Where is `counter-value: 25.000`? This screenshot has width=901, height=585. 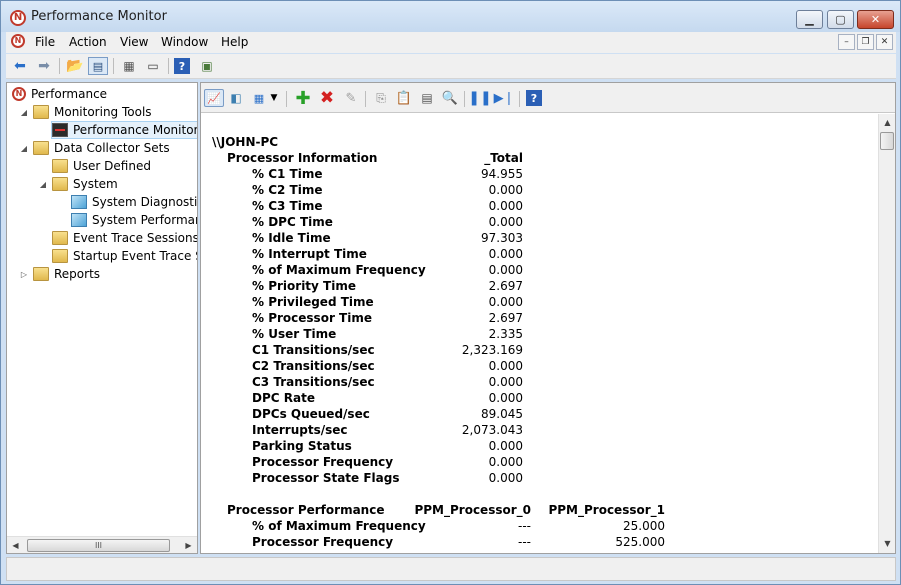 counter-value: 25.000 is located at coordinates (644, 526).